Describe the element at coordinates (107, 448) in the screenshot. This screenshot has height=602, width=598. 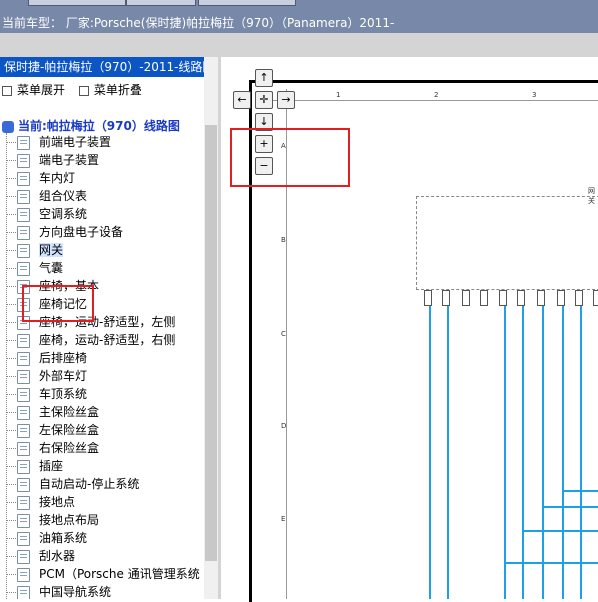
I see `tree-item: 右保险丝盒` at that location.